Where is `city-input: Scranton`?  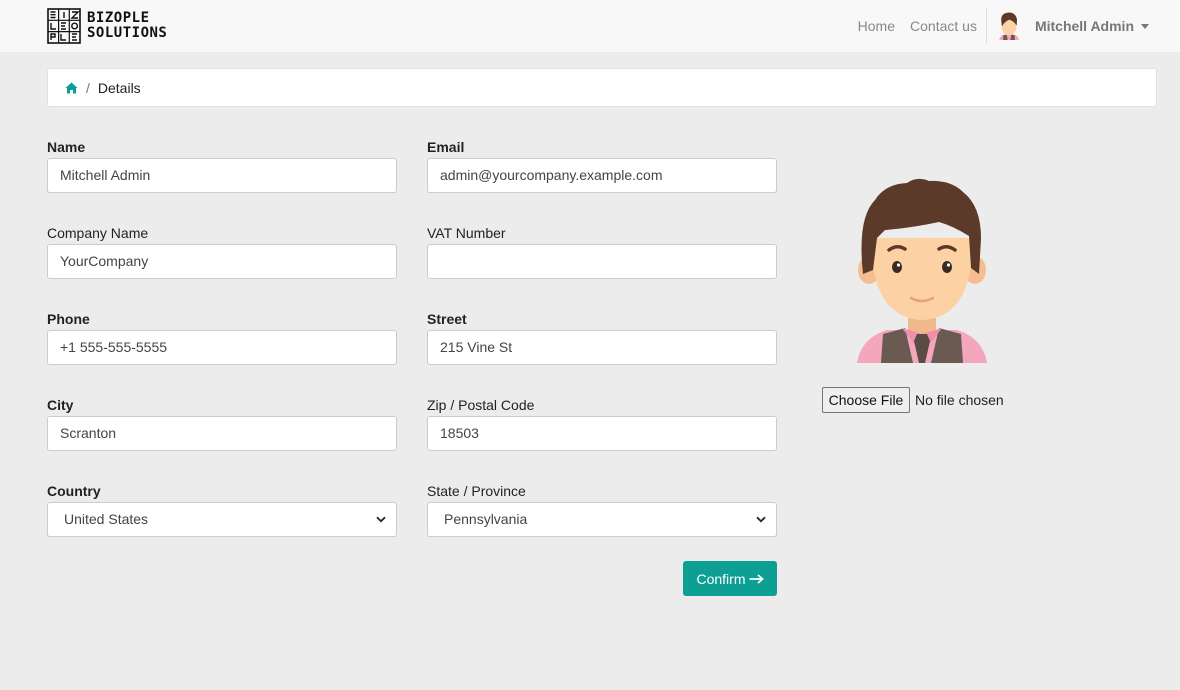 city-input: Scranton is located at coordinates (222, 433).